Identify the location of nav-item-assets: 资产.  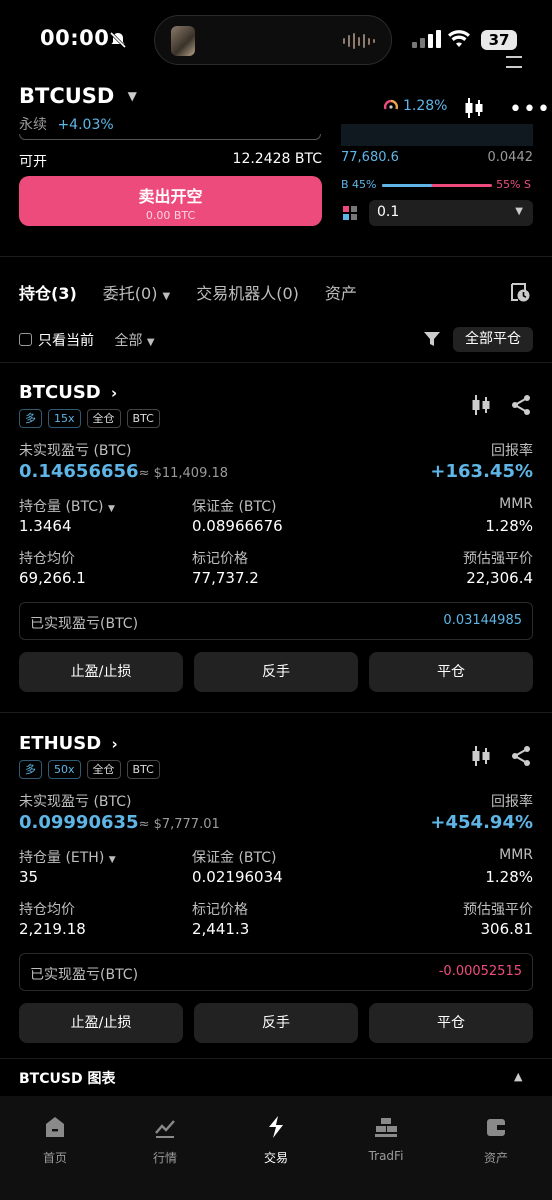
(496, 1140).